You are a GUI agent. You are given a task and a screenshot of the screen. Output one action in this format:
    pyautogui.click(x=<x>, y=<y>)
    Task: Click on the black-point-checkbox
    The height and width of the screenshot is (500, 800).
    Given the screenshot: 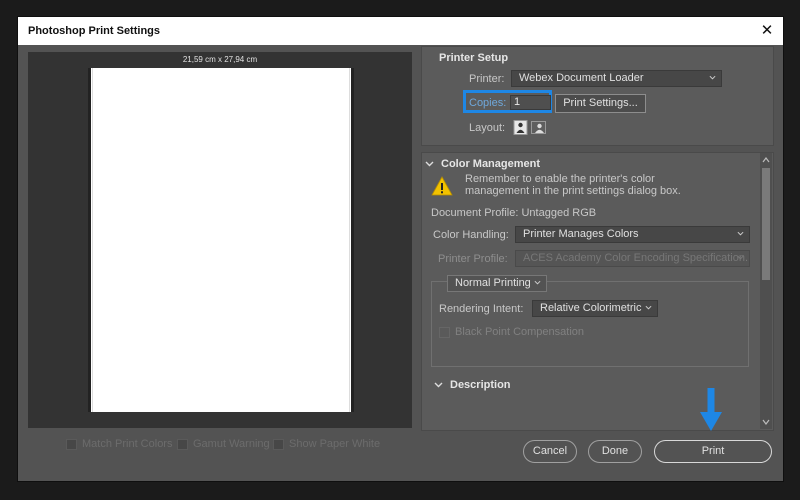 What is the action you would take?
    pyautogui.click(x=444, y=332)
    